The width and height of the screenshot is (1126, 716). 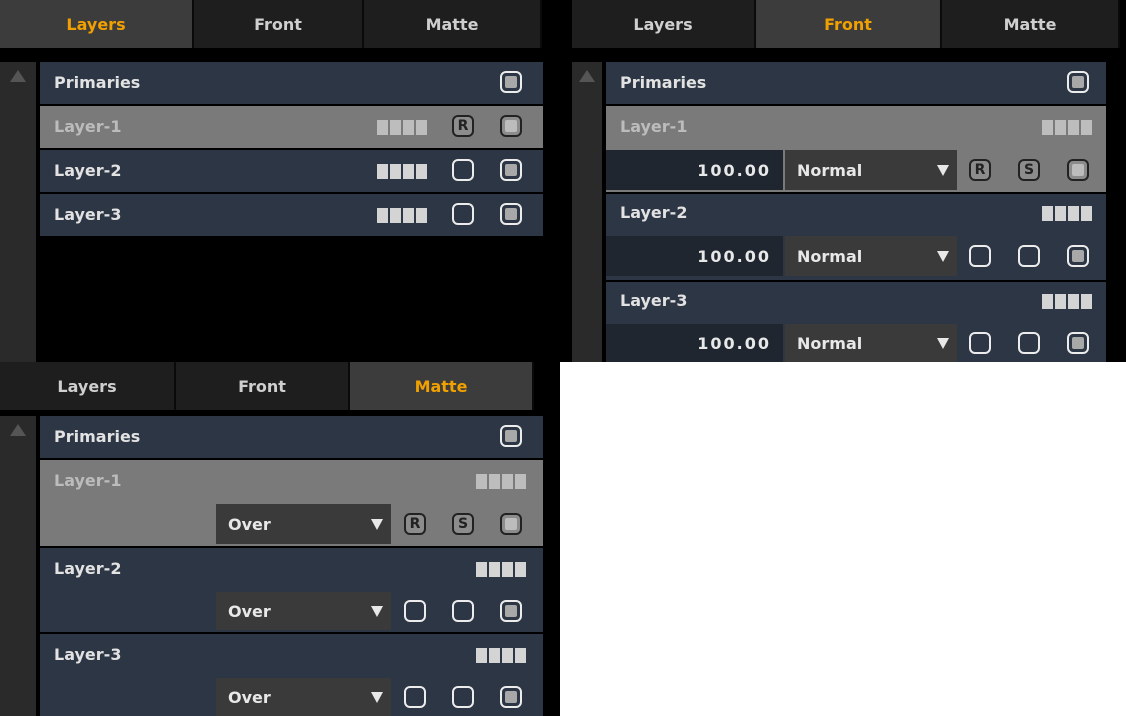 What do you see at coordinates (856, 322) in the screenshot?
I see `layer-row-3: Layer-3 100.00 Normal` at bounding box center [856, 322].